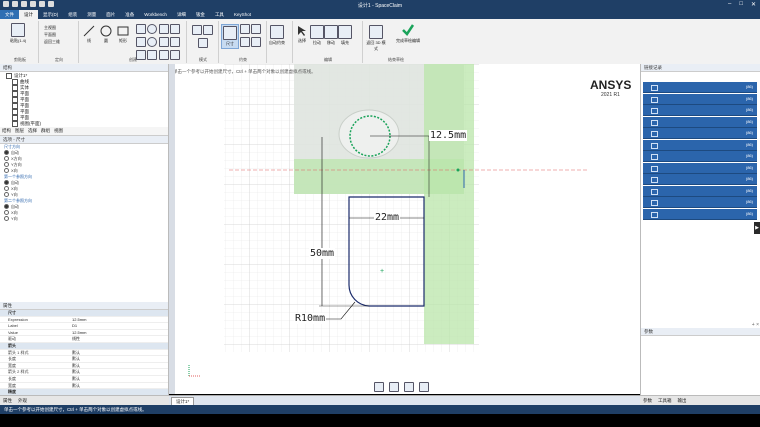 The width and height of the screenshot is (760, 427). I want to click on dimension-button: 尺寸, so click(230, 36).